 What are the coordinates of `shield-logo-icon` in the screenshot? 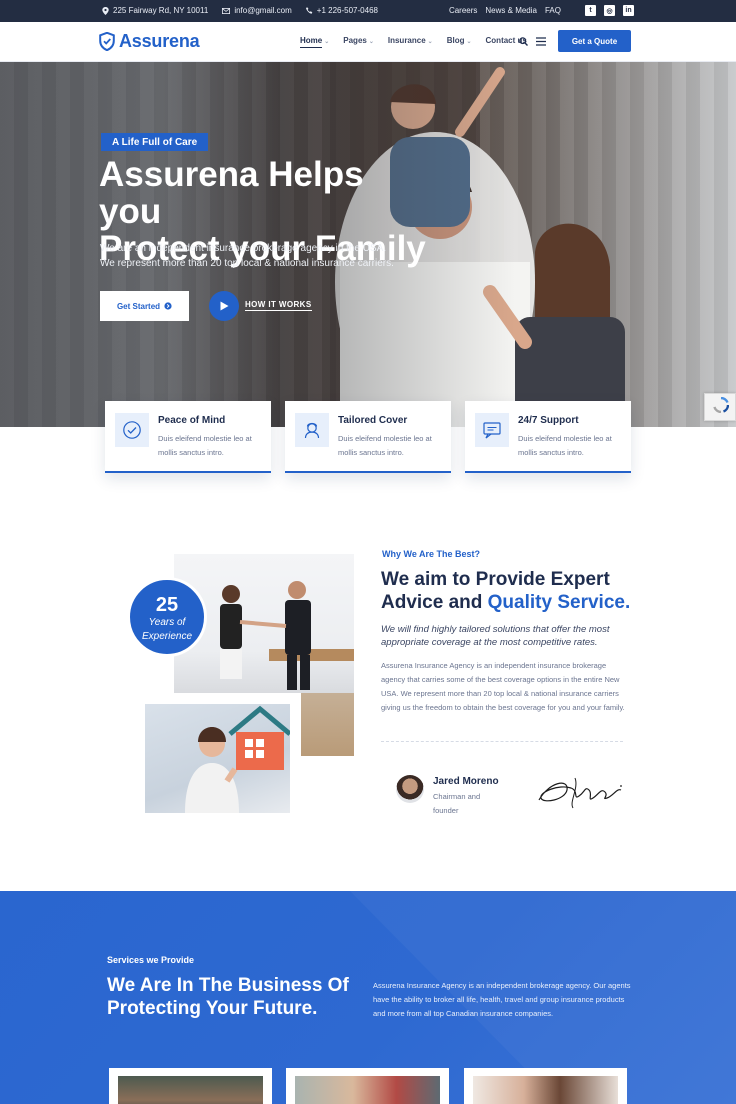 It's located at (107, 41).